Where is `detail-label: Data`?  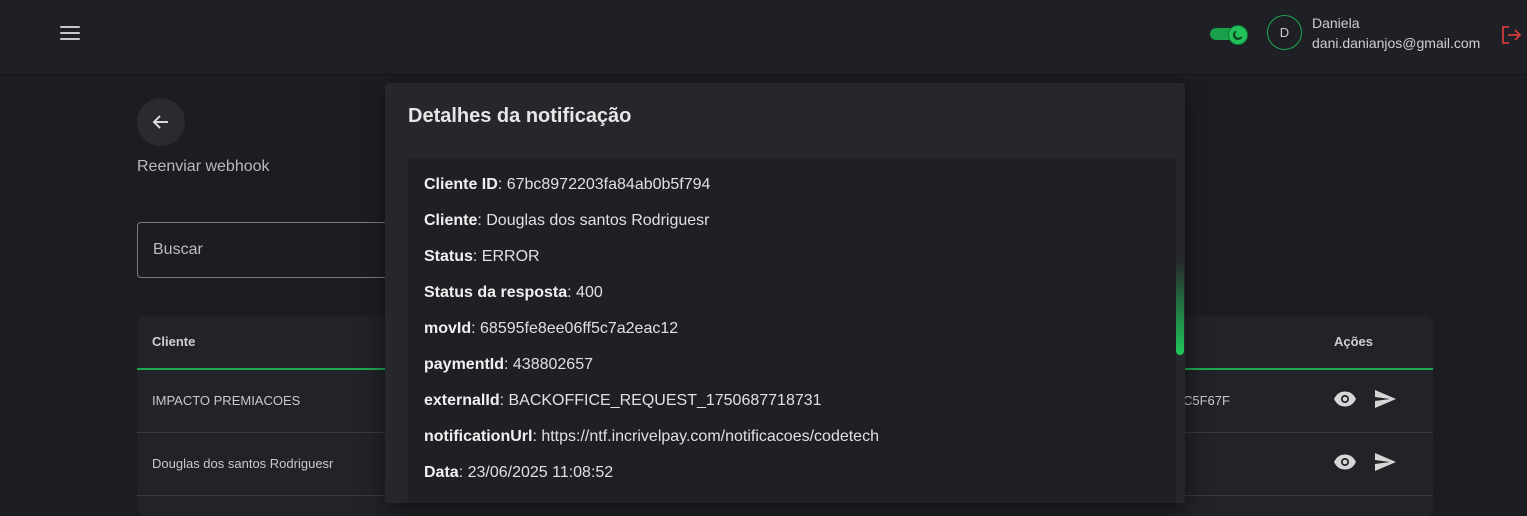 detail-label: Data is located at coordinates (441, 472).